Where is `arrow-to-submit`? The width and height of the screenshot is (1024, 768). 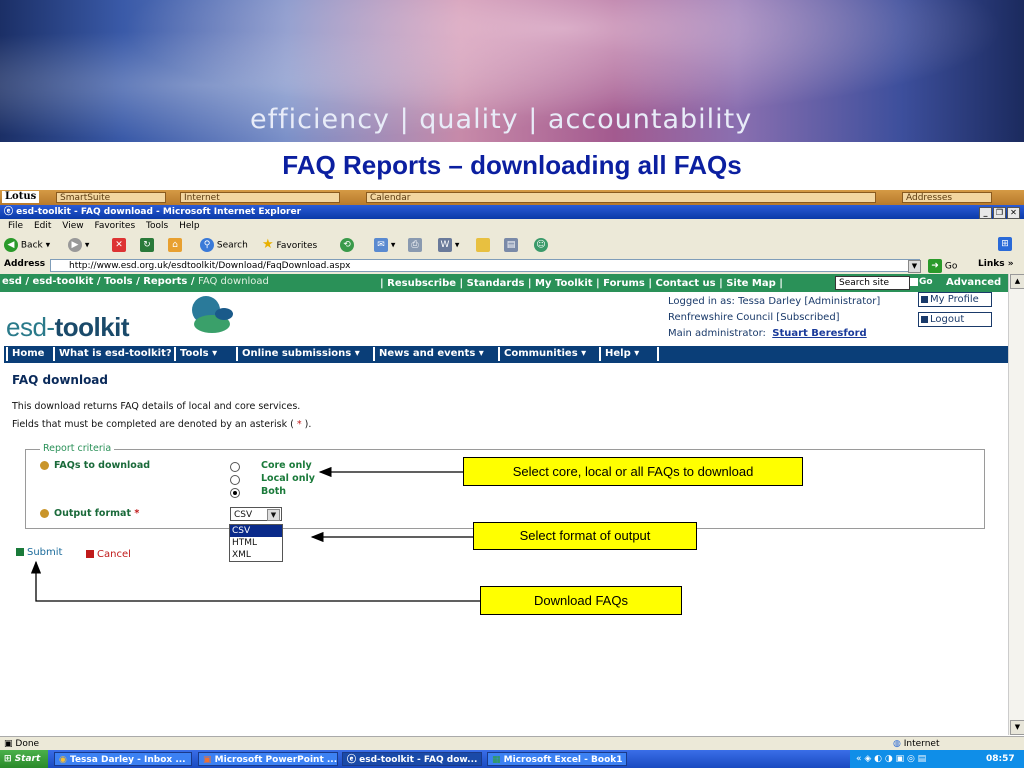 arrow-to-submit is located at coordinates (255, 581).